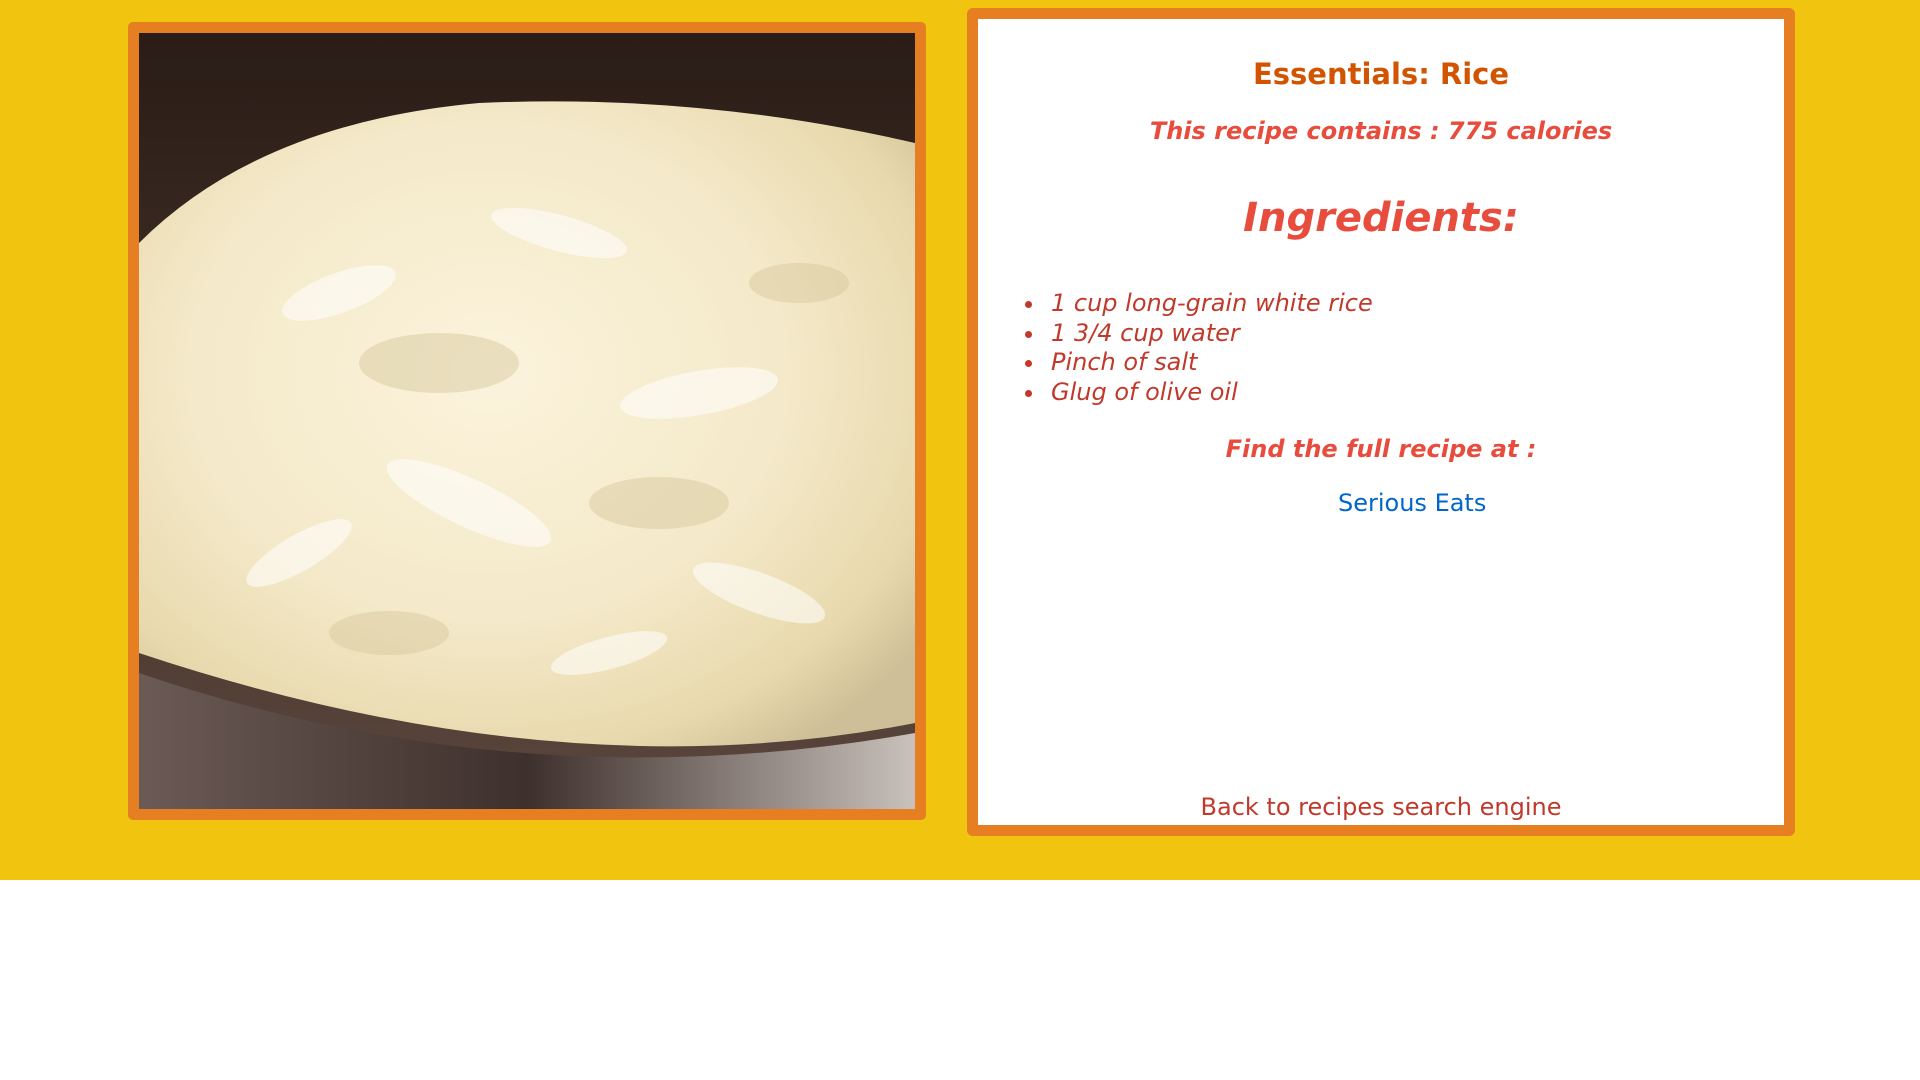 This screenshot has height=1080, width=1920. I want to click on ingredient-item: 1 3/4 cup water, so click(1209, 334).